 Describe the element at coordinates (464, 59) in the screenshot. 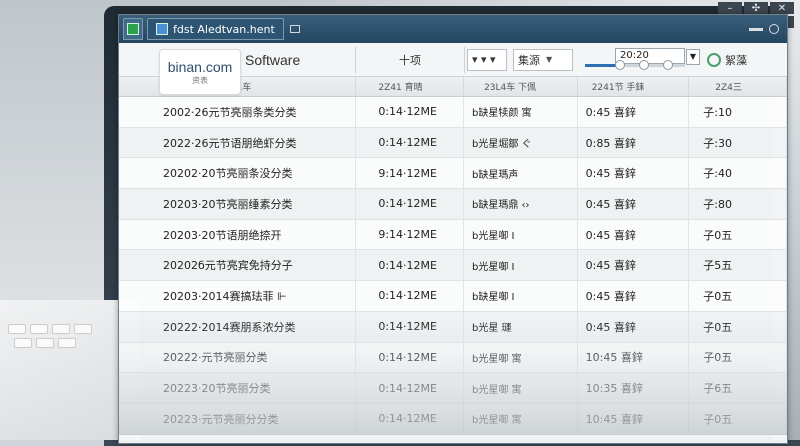

I see `divider` at that location.